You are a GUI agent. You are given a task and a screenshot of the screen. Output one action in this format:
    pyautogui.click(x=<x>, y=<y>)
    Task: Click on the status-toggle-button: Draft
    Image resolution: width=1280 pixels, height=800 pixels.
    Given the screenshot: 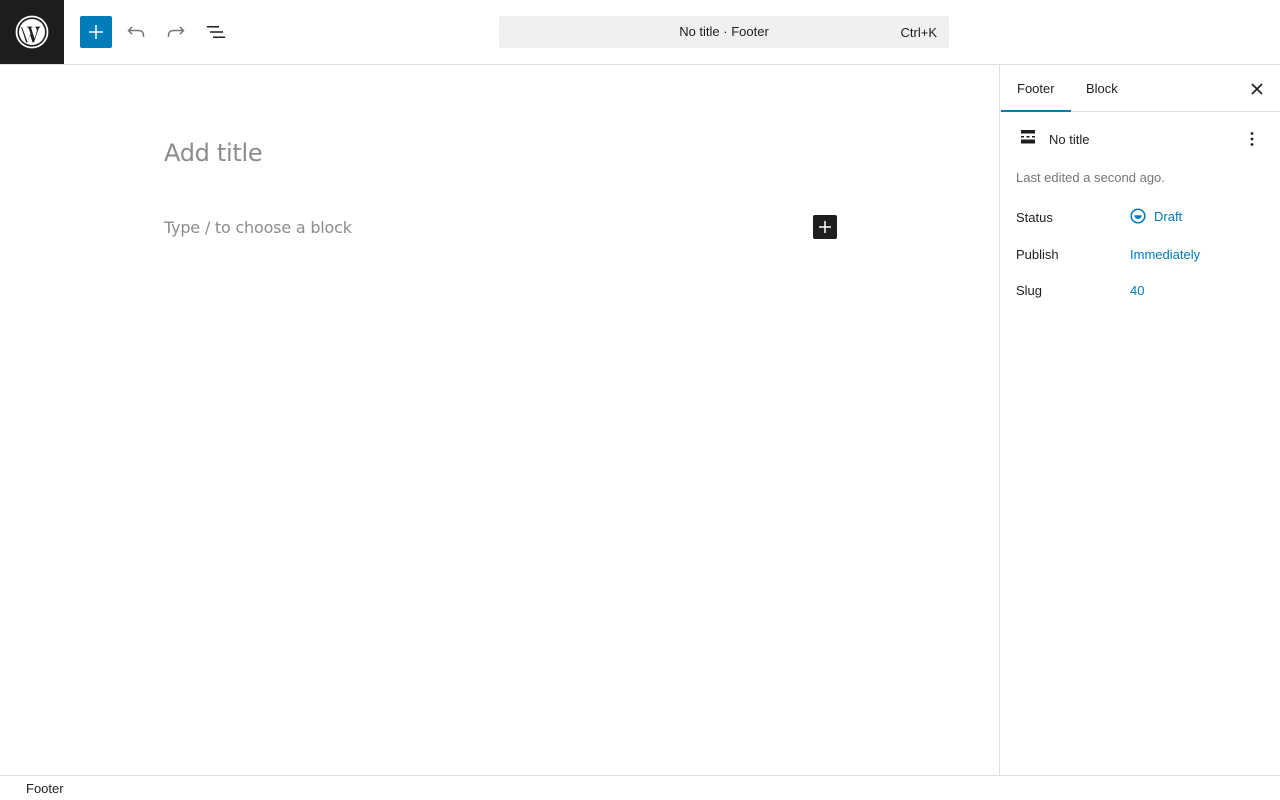 What is the action you would take?
    pyautogui.click(x=1156, y=216)
    